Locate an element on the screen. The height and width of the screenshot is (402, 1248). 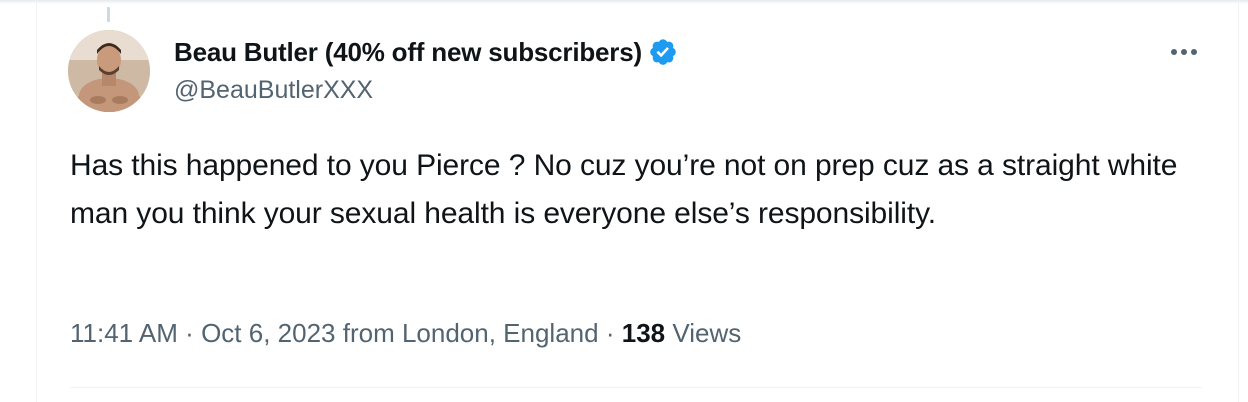
author-handle: @BeauButlerXXX is located at coordinates (273, 90).